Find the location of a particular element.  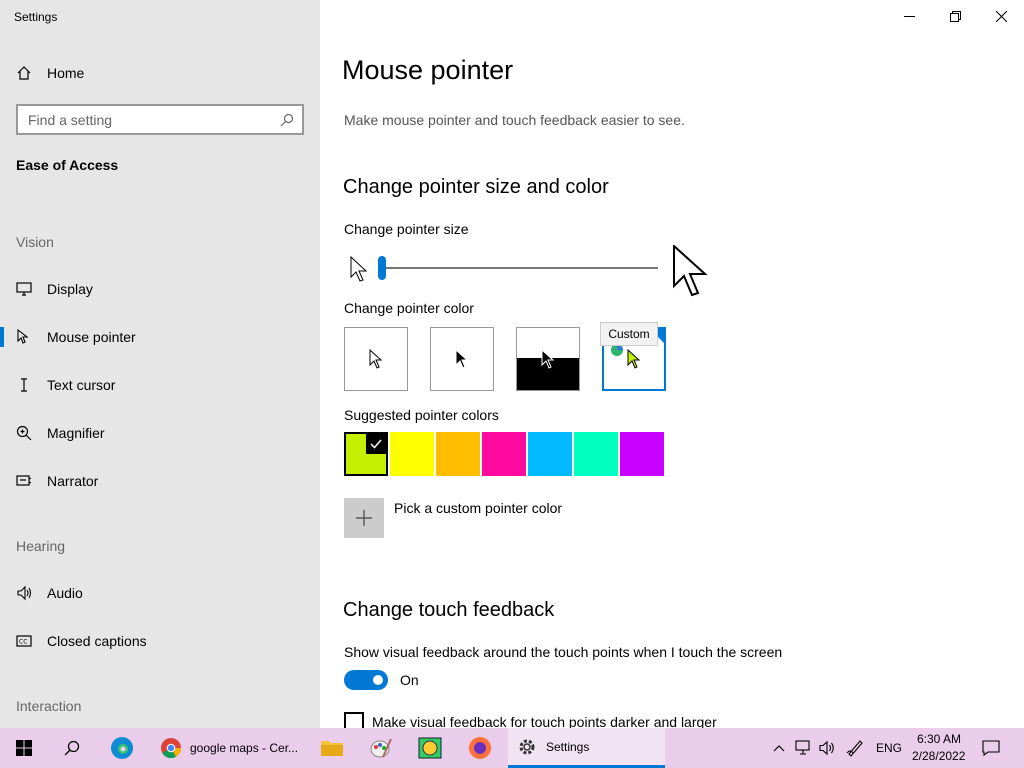

sidebar-item-audio: Audio is located at coordinates (160, 593).